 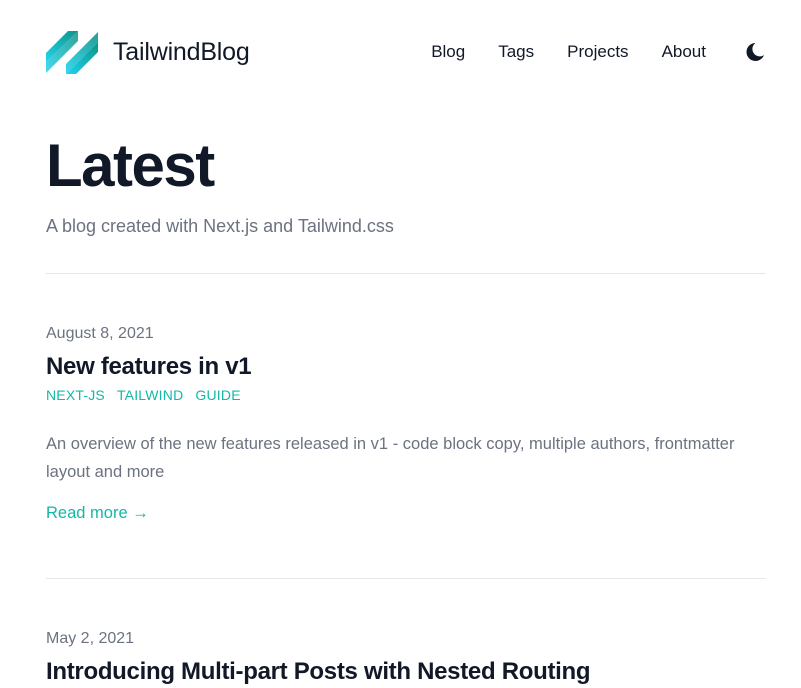 What do you see at coordinates (684, 52) in the screenshot?
I see `nav-link-about: About` at bounding box center [684, 52].